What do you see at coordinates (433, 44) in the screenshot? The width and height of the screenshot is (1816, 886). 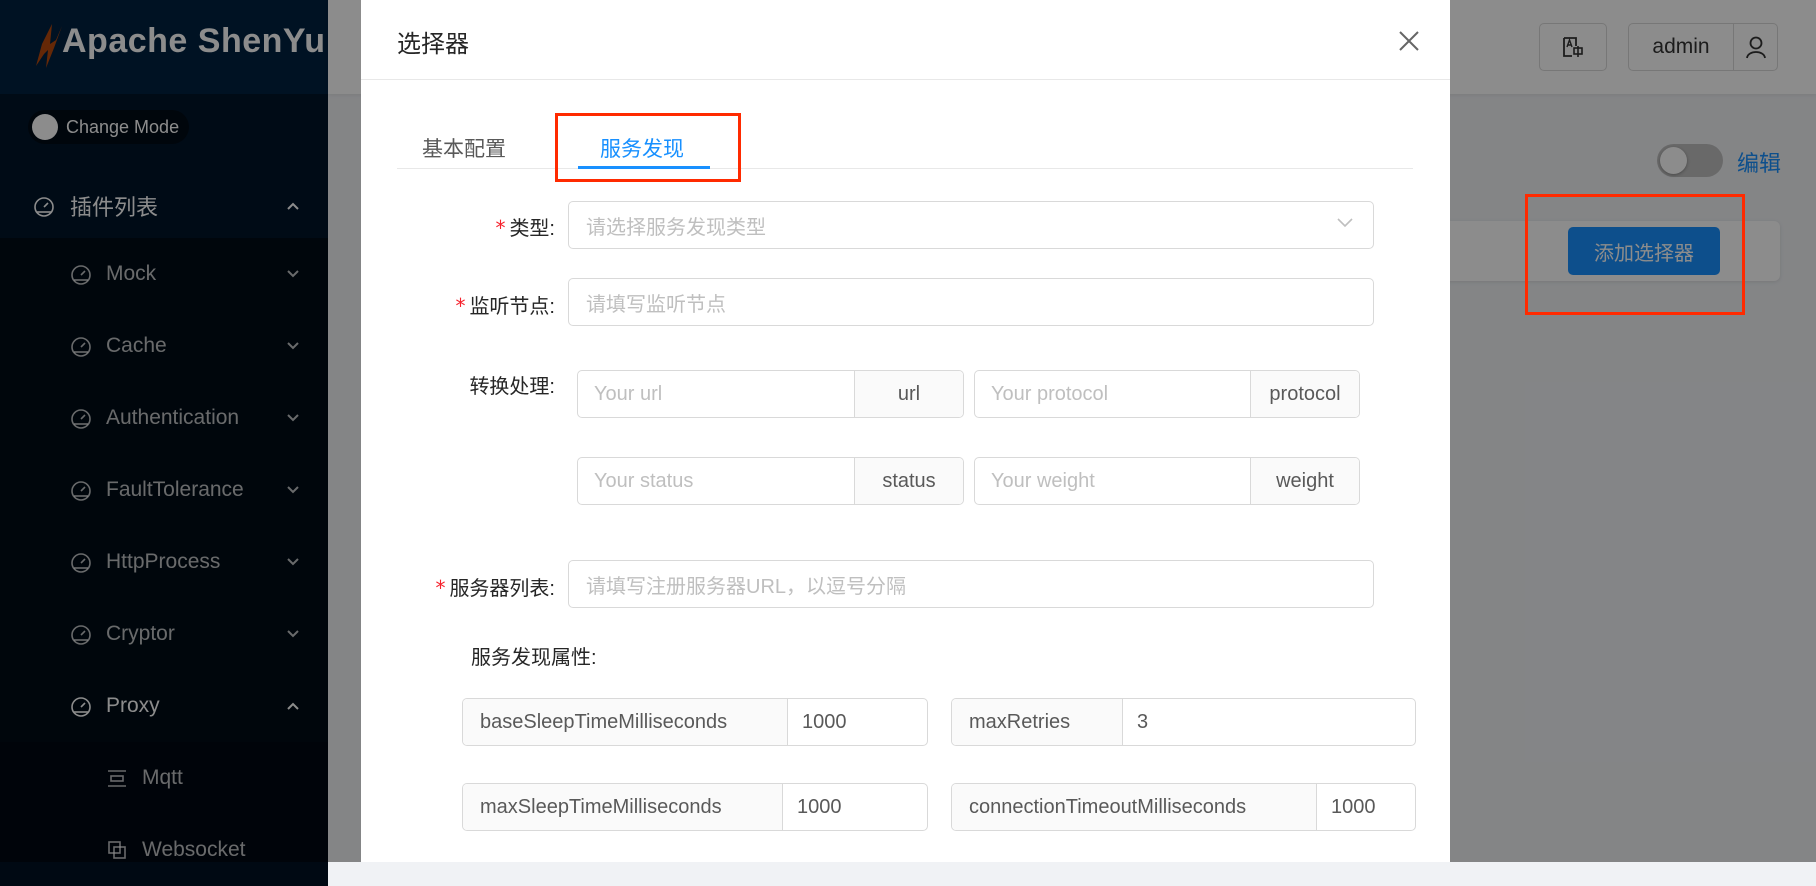 I see `modal-title: 选择器` at bounding box center [433, 44].